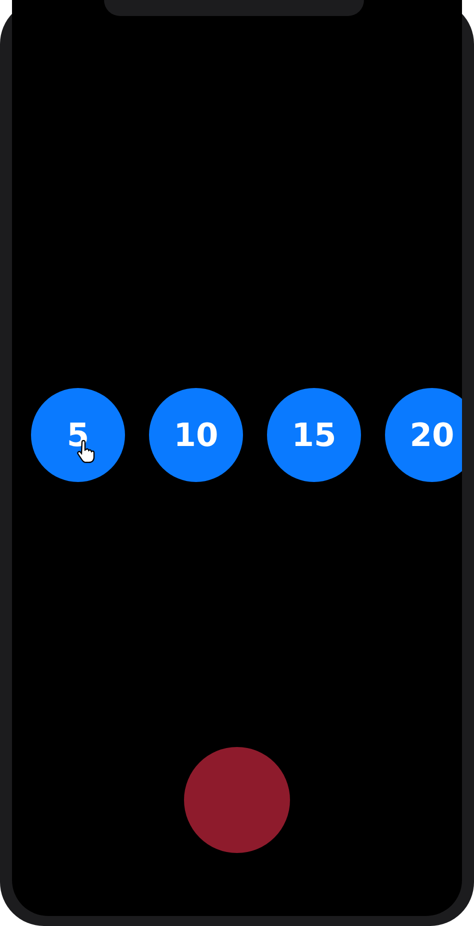 Image resolution: width=474 pixels, height=926 pixels. I want to click on number-button: 10, so click(196, 435).